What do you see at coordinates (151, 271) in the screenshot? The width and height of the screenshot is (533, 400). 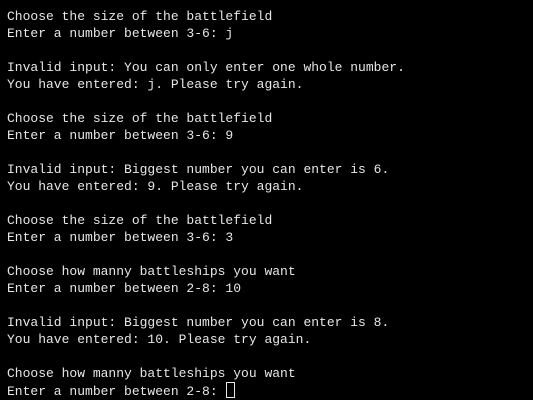 I see `output-line-4: Choose how manny battleships you want` at bounding box center [151, 271].